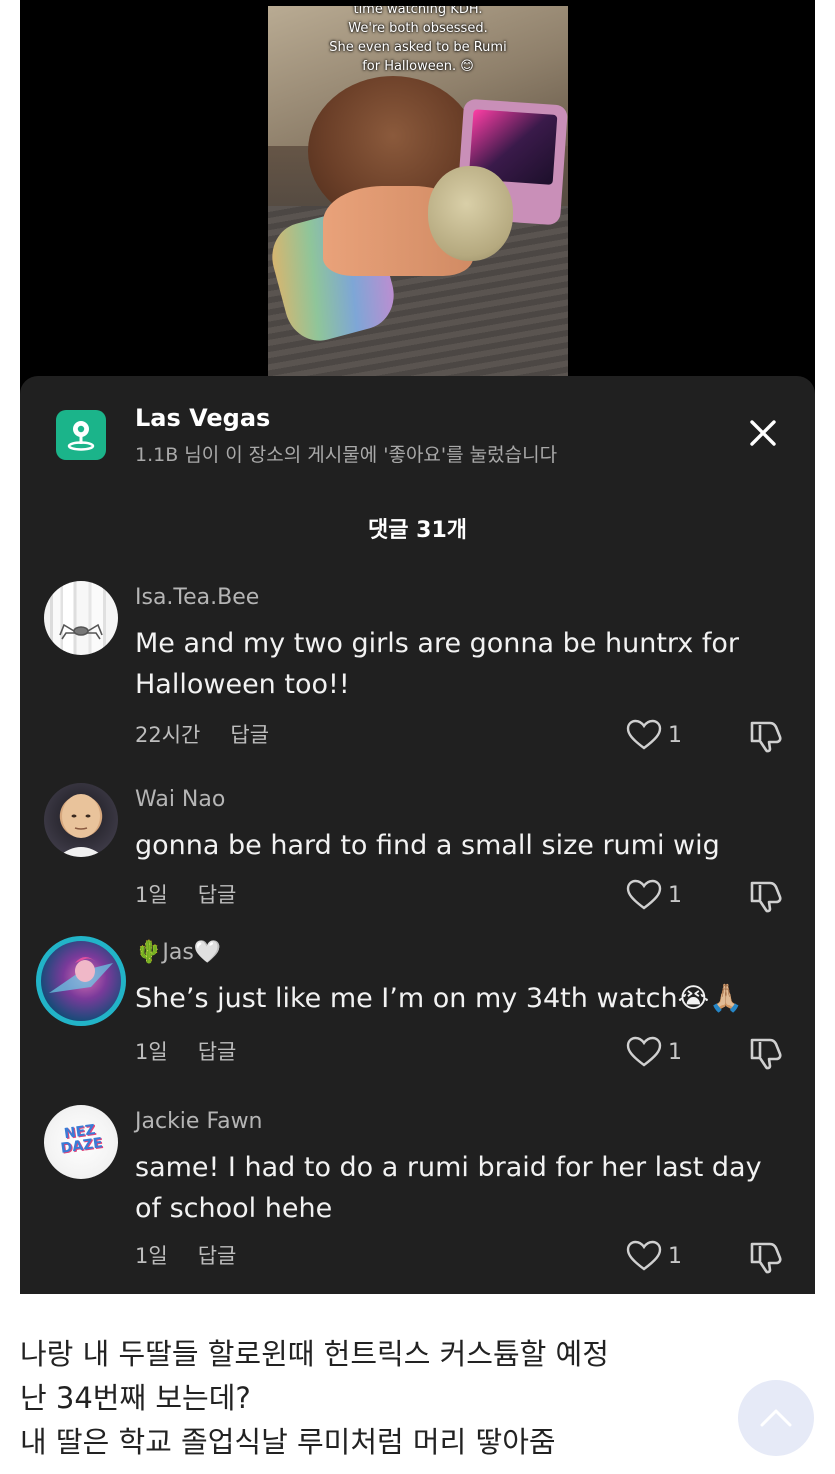 This screenshot has height=1474, width=835. I want to click on place-like-count: 1.1B 님이 이 장소의 게시물에 '좋아요'를 눌렀습니다, so click(346, 455).